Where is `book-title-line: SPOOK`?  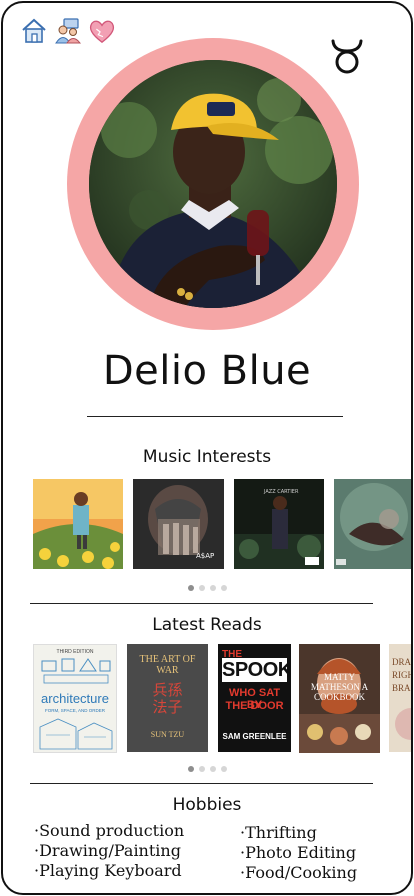 book-title-line: SPOOK is located at coordinates (256, 670).